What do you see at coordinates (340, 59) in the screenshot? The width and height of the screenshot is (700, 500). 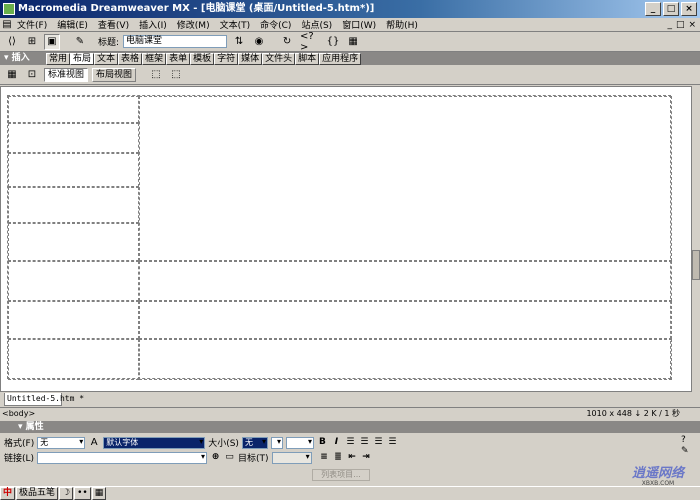 I see `tab-application: 应用程序` at bounding box center [340, 59].